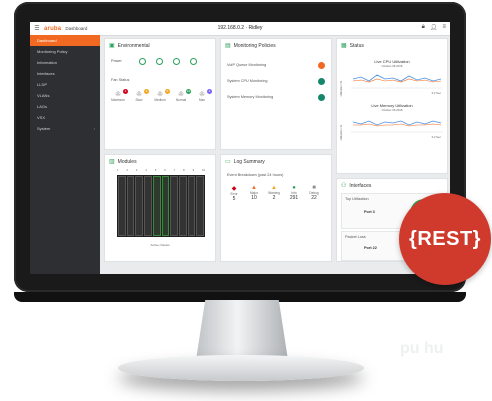 The image size is (492, 401). Describe the element at coordinates (314, 193) in the screenshot. I see `log-entry: ■ Debug 22` at that location.